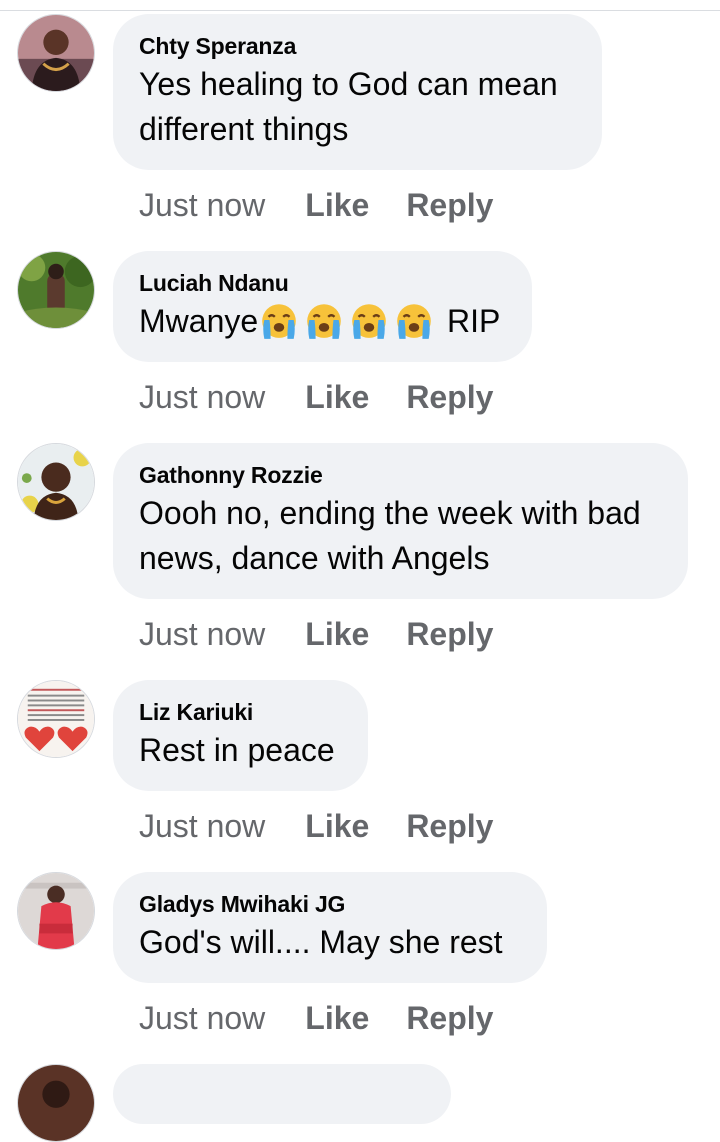 This screenshot has height=1142, width=720. What do you see at coordinates (314, 558) in the screenshot?
I see `comment-text-line: news, dance with Angels` at bounding box center [314, 558].